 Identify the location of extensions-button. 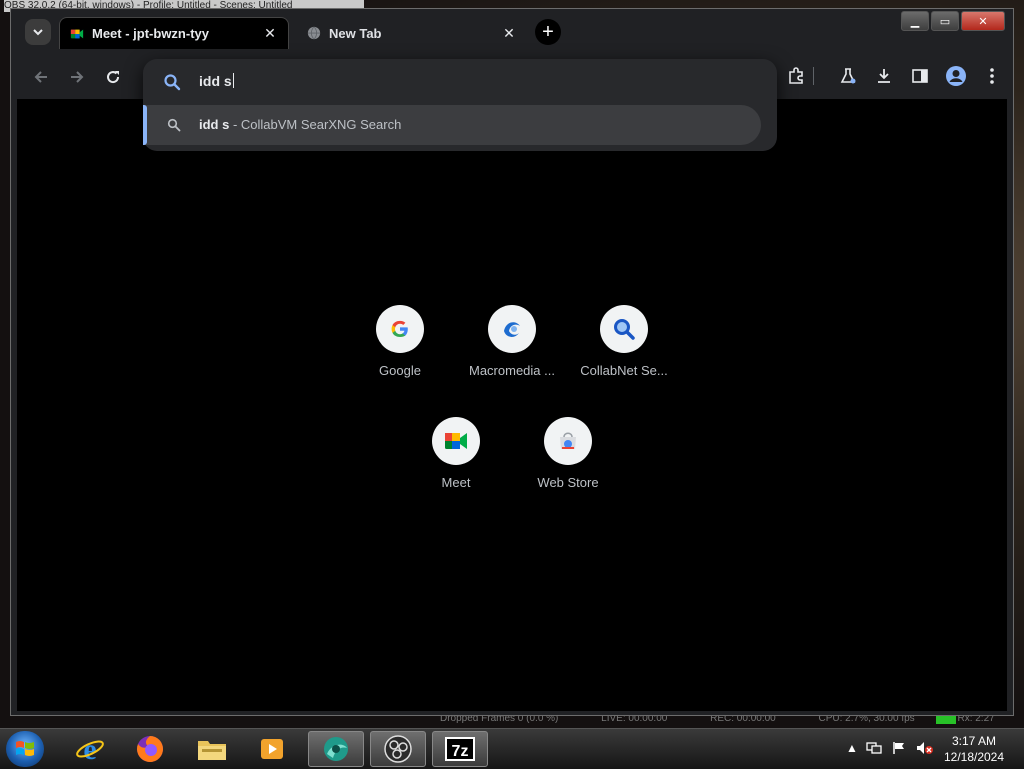
(796, 76).